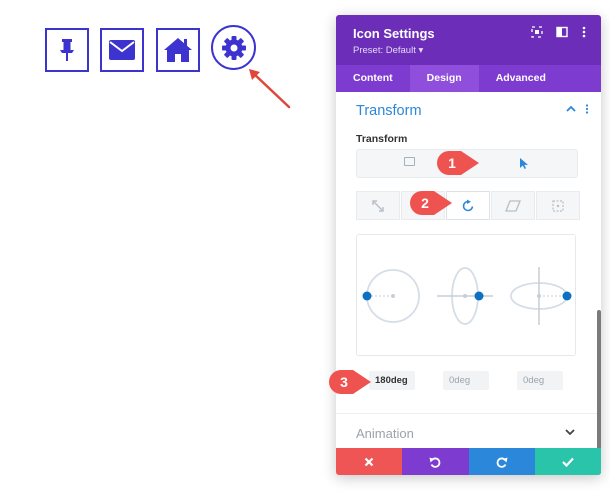 The height and width of the screenshot is (498, 610). Describe the element at coordinates (537, 32) in the screenshot. I see `expand-icon` at that location.